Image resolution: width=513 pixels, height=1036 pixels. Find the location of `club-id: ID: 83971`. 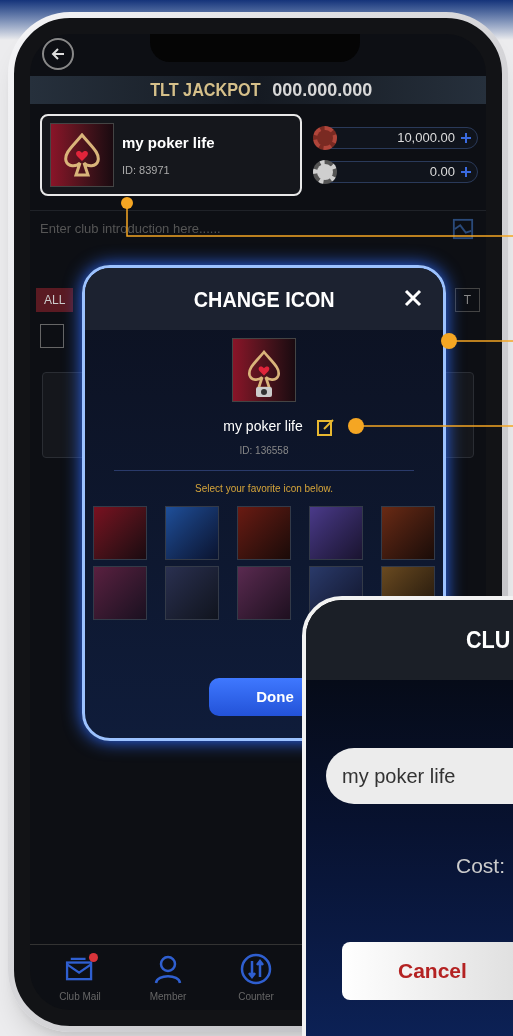

club-id: ID: 83971 is located at coordinates (146, 170).